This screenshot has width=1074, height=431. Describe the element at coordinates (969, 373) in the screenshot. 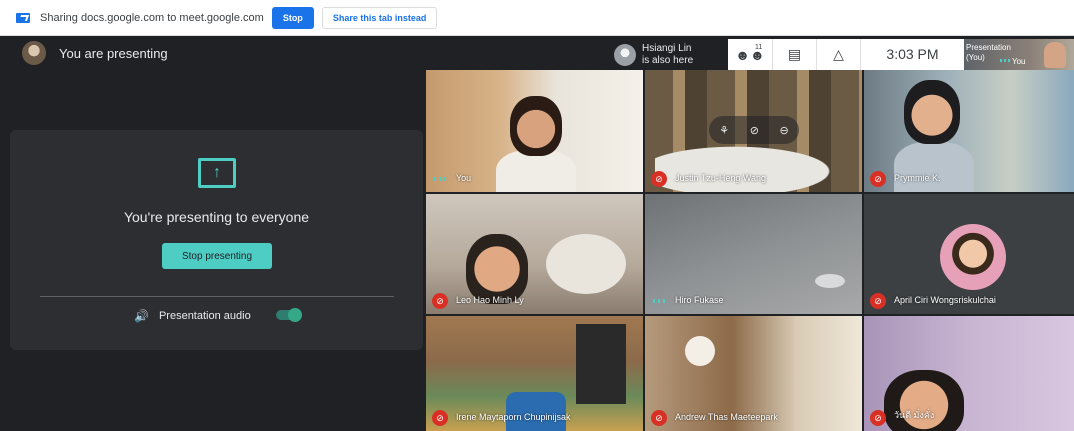

I see `participant-tile: ⊘ วันดี มั่งคั่ง` at that location.